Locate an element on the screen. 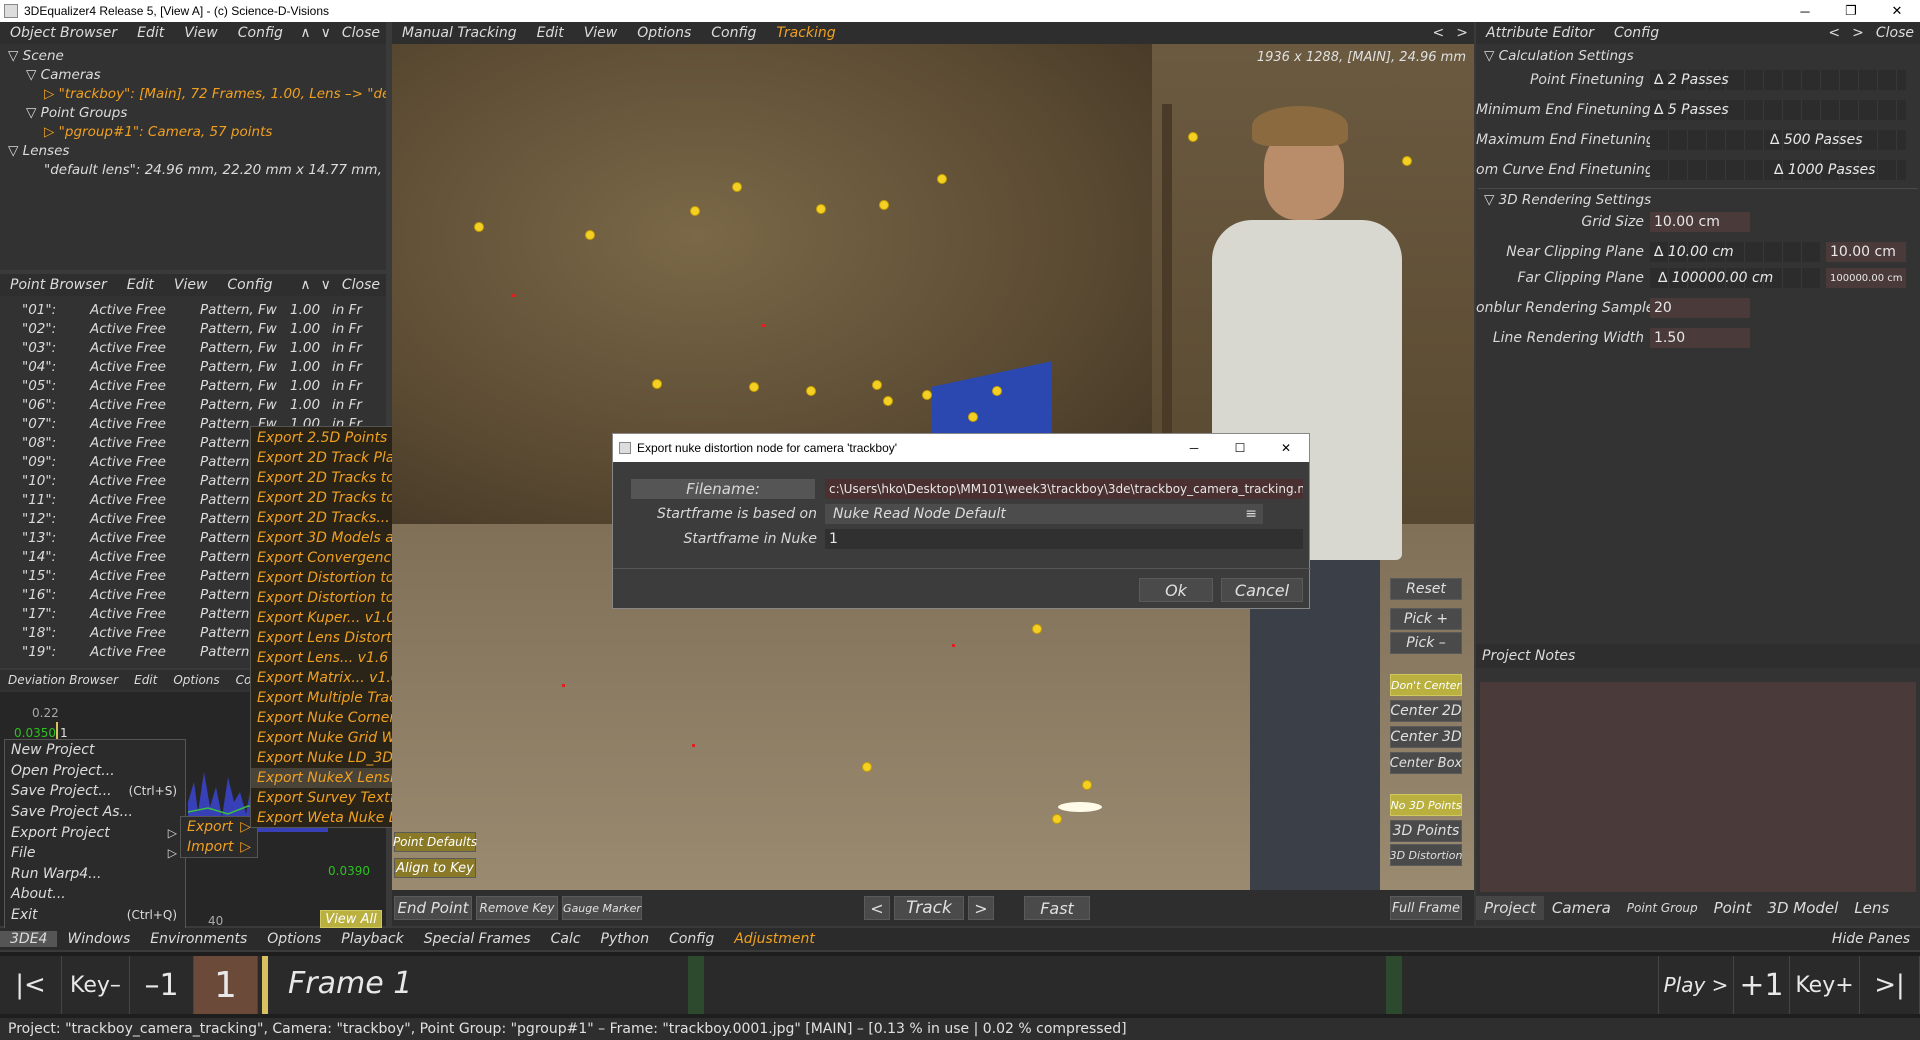 The width and height of the screenshot is (1920, 1040). tree-item: ▽ Cameras is located at coordinates (193, 74).